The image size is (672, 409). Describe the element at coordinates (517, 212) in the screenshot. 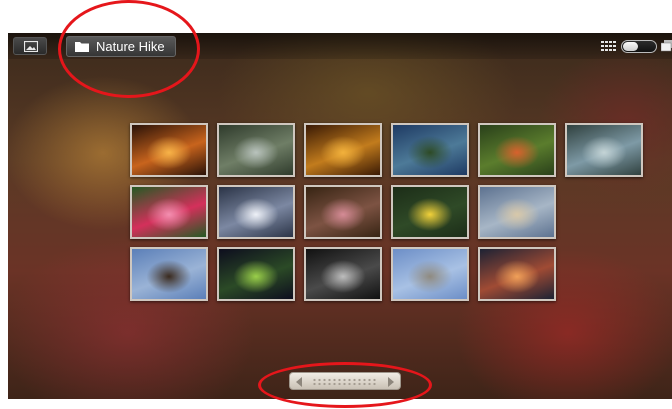

I see `photo-thumbnail-beach` at that location.